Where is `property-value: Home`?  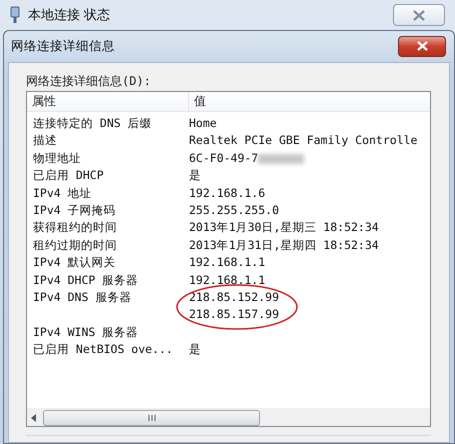 property-value: Home is located at coordinates (203, 123).